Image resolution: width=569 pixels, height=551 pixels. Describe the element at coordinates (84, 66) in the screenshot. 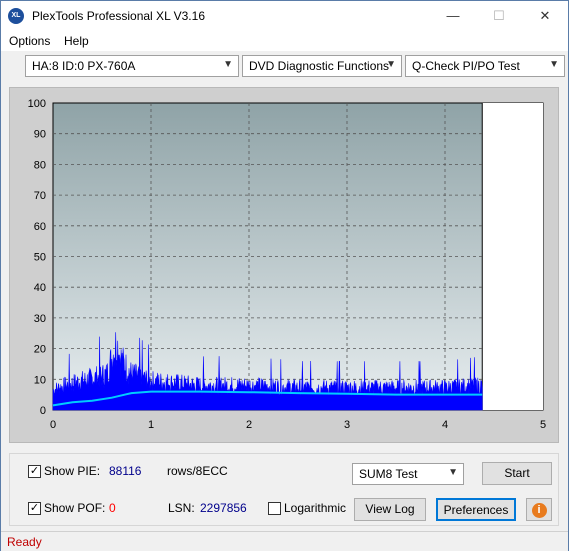

I see `drive-select-value: HA:8 ID:0 PX-760A` at that location.